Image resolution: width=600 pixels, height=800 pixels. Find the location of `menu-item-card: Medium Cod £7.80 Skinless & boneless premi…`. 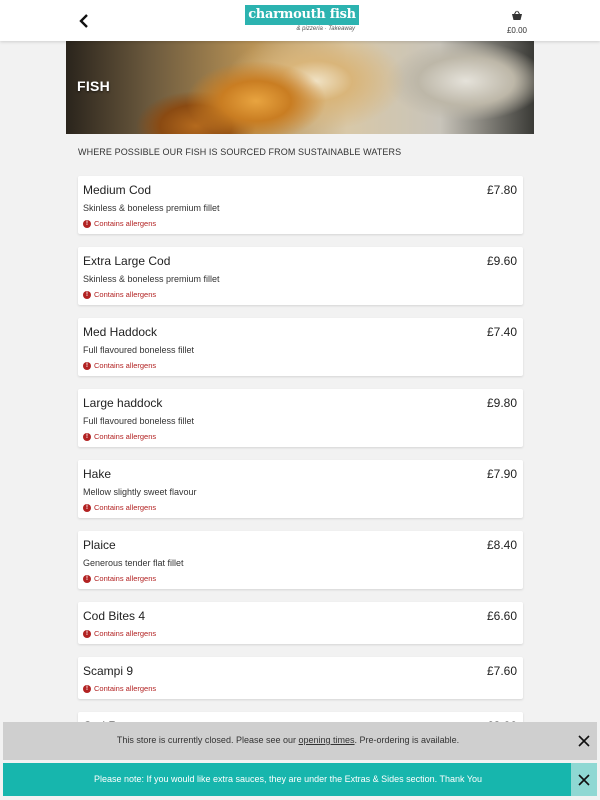

menu-item-card: Medium Cod £7.80 Skinless & boneless premi… is located at coordinates (300, 205).